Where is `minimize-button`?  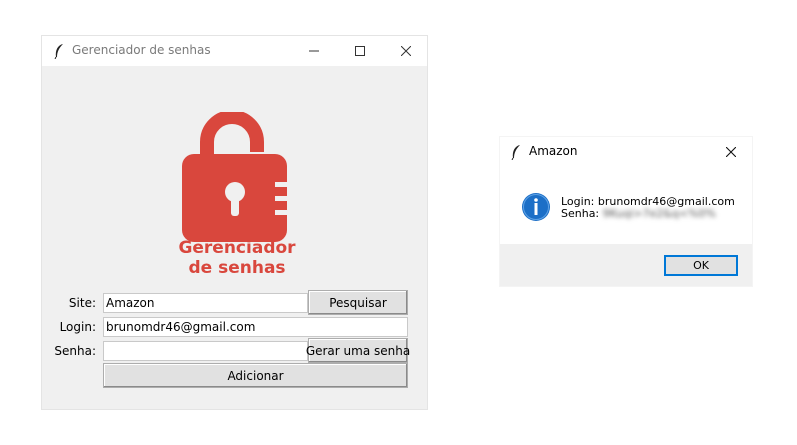 minimize-button is located at coordinates (314, 51).